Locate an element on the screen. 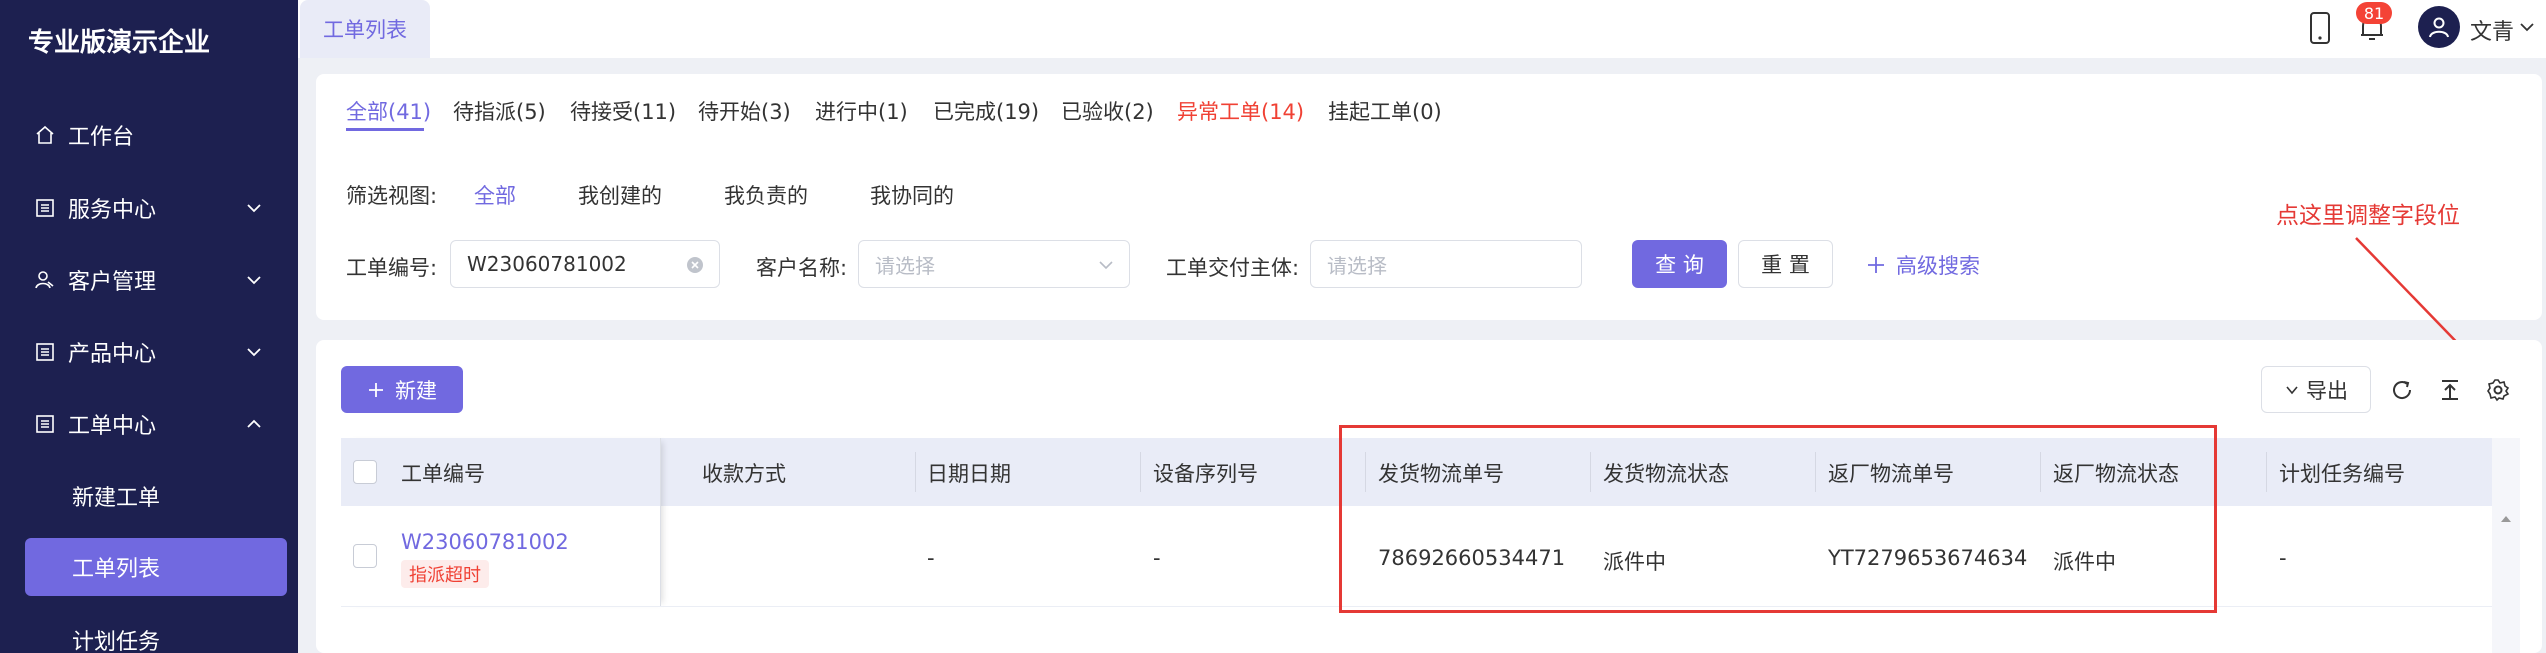 The width and height of the screenshot is (2546, 653). status-tag: 指派超时 is located at coordinates (445, 574).